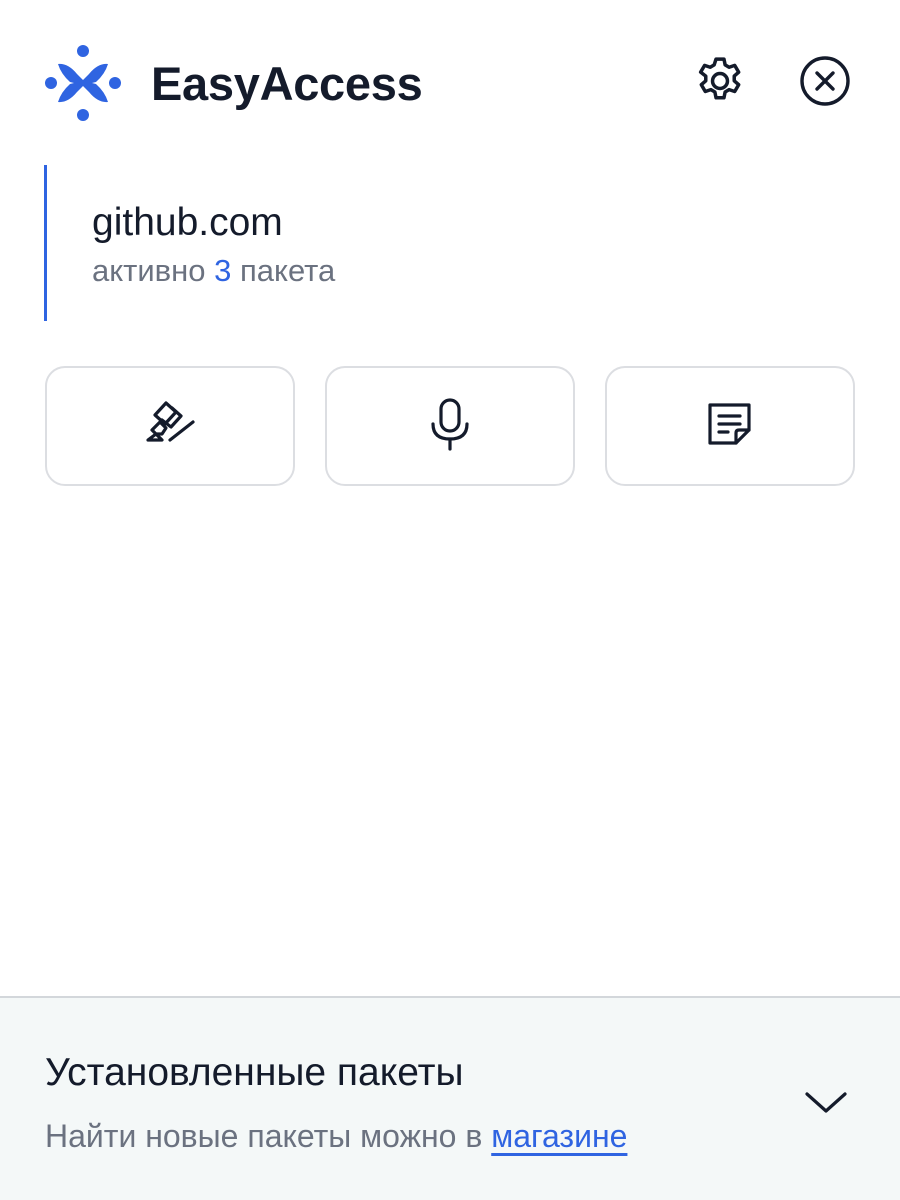  I want to click on header: EasyAccess, so click(450, 82).